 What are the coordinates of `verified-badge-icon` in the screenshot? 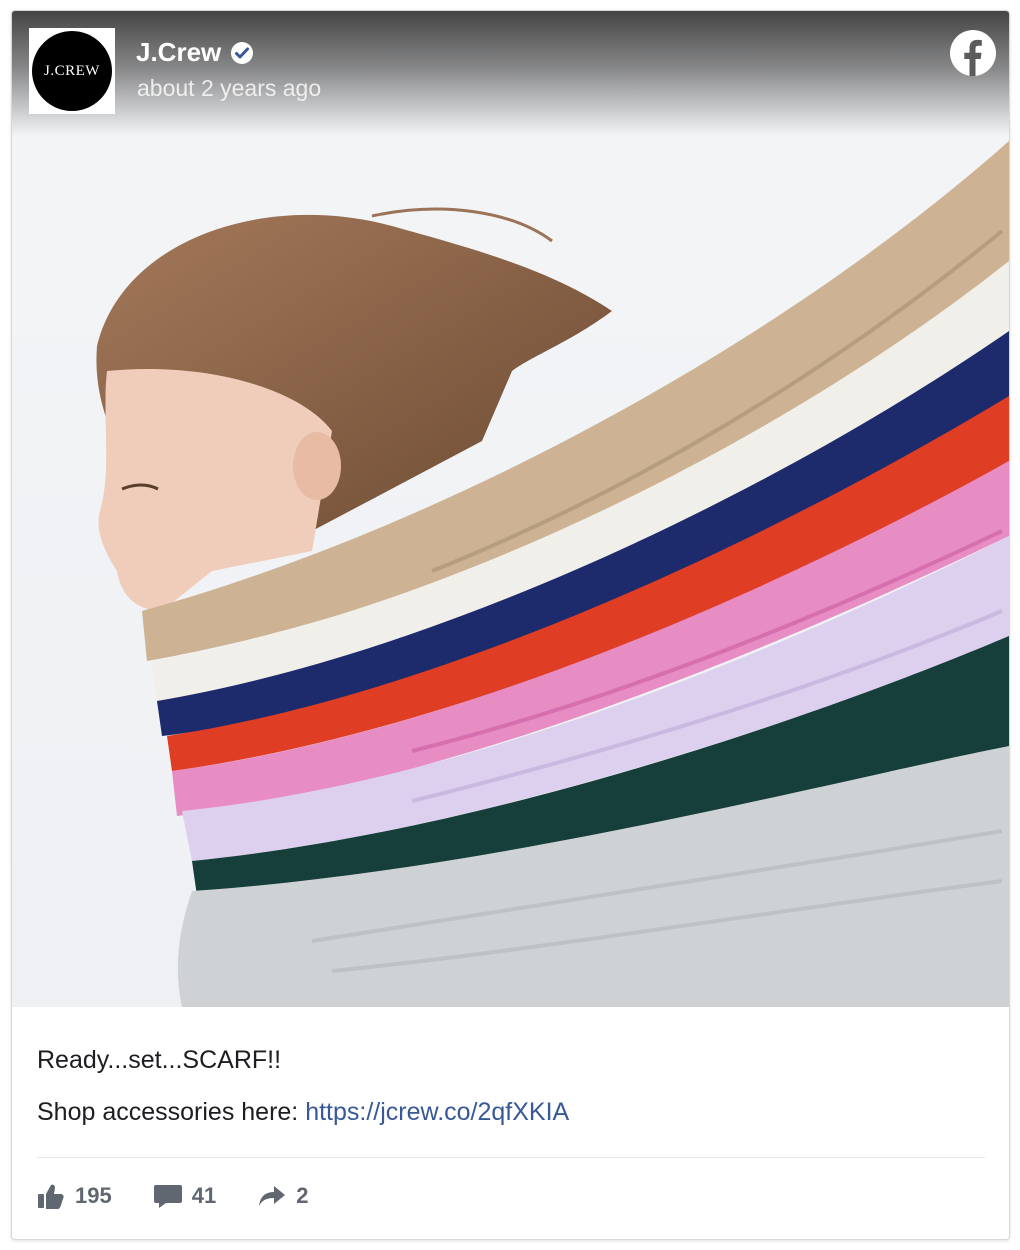 It's located at (242, 53).